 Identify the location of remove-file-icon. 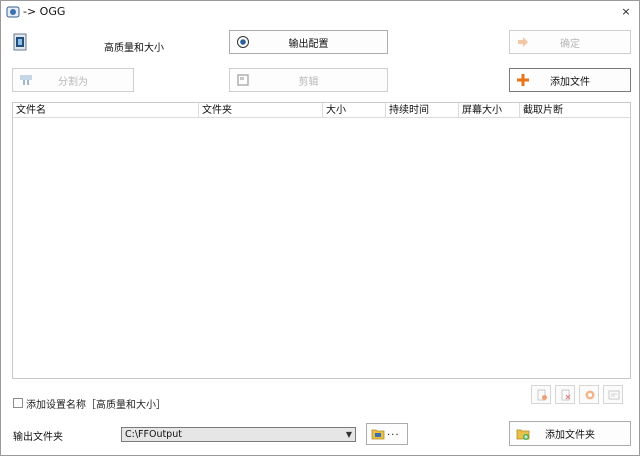
(542, 395).